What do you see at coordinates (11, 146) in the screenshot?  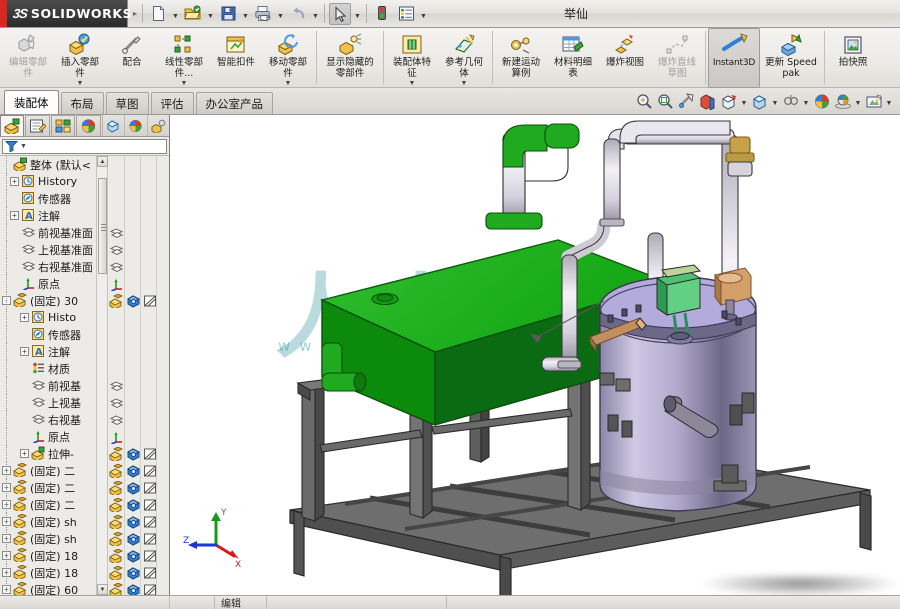 I see `filter-funnel-icon` at bounding box center [11, 146].